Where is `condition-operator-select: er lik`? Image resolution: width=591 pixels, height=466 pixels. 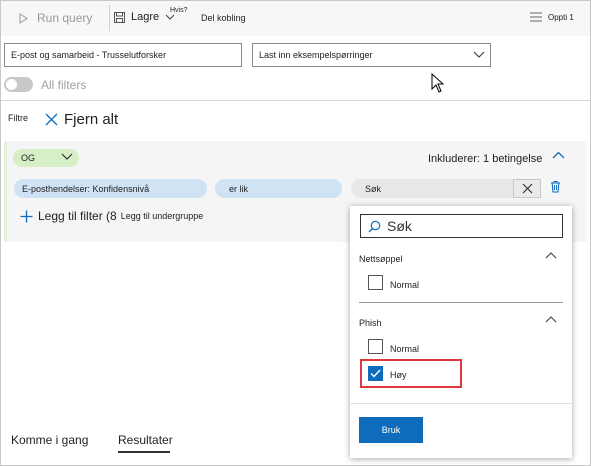
condition-operator-select: er lik is located at coordinates (278, 188).